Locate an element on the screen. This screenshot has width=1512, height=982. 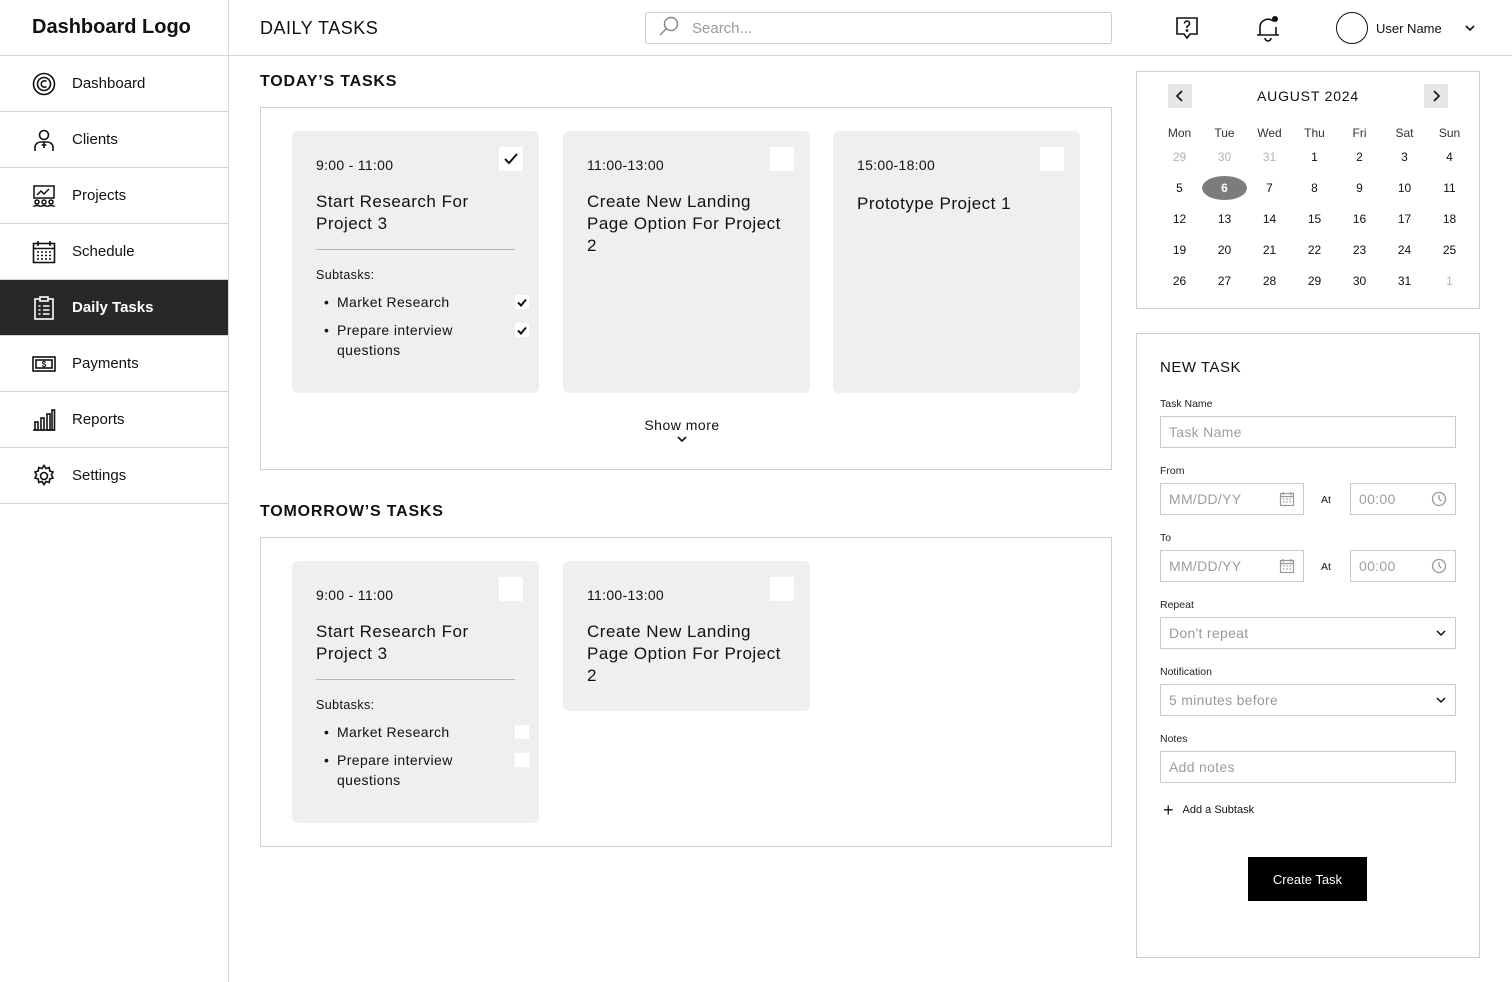
calendar-day: 21 is located at coordinates (1269, 250).